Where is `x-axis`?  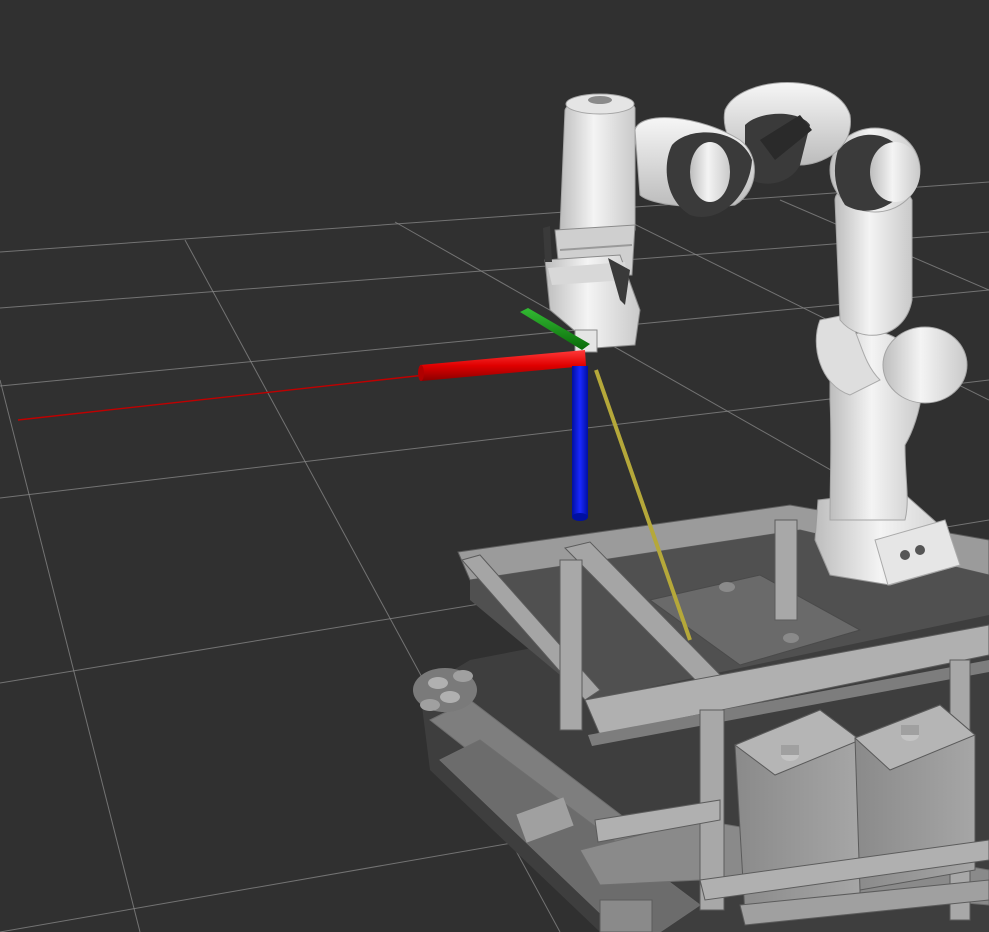 x-axis is located at coordinates (502, 365).